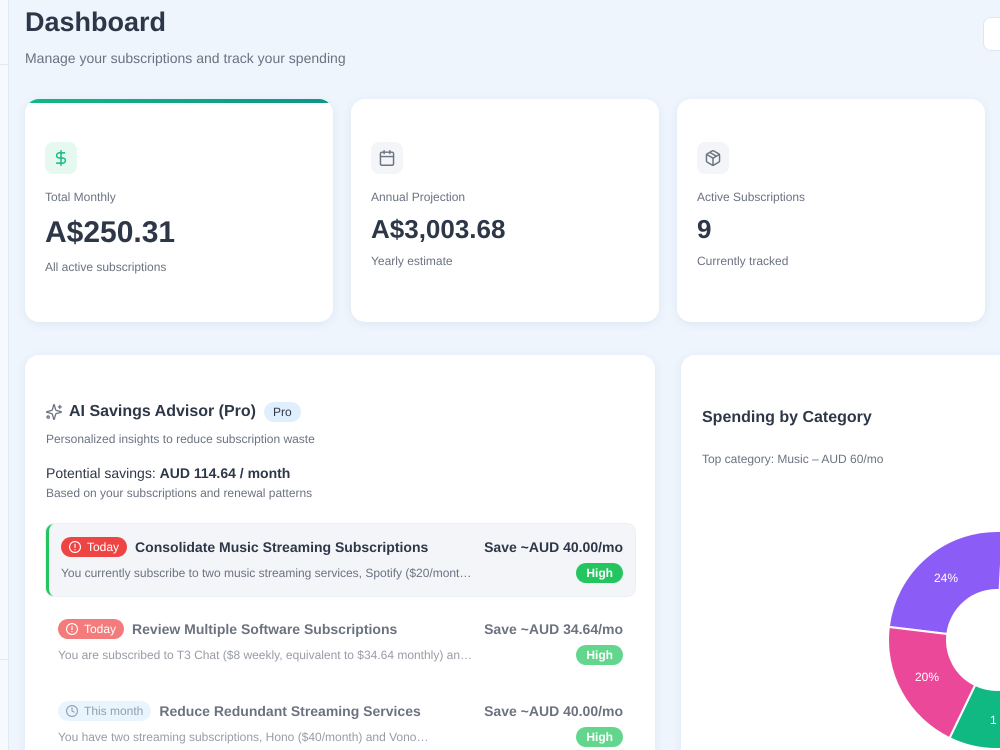  Describe the element at coordinates (553, 629) in the screenshot. I see `saving-amount: Save ~AUD 34.64/mo` at that location.